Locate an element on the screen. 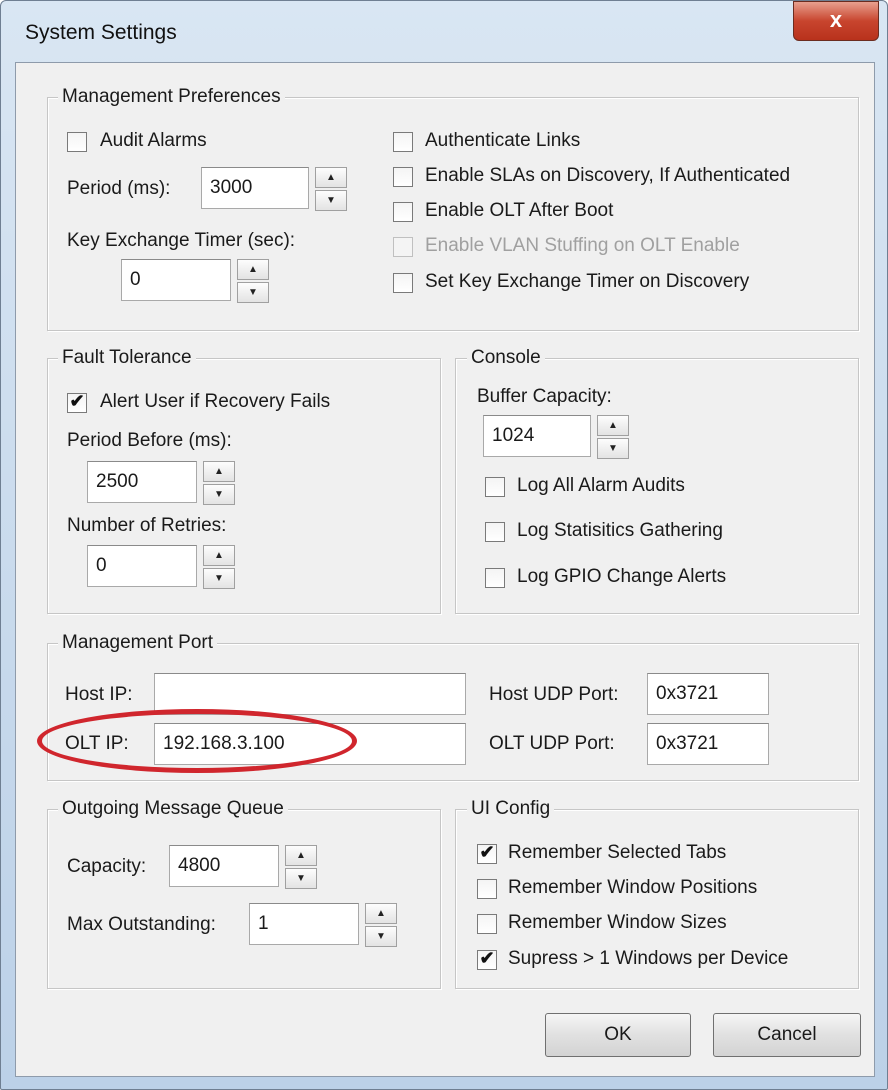 The height and width of the screenshot is (1090, 888). period-spin-down: ▼ is located at coordinates (331, 200).